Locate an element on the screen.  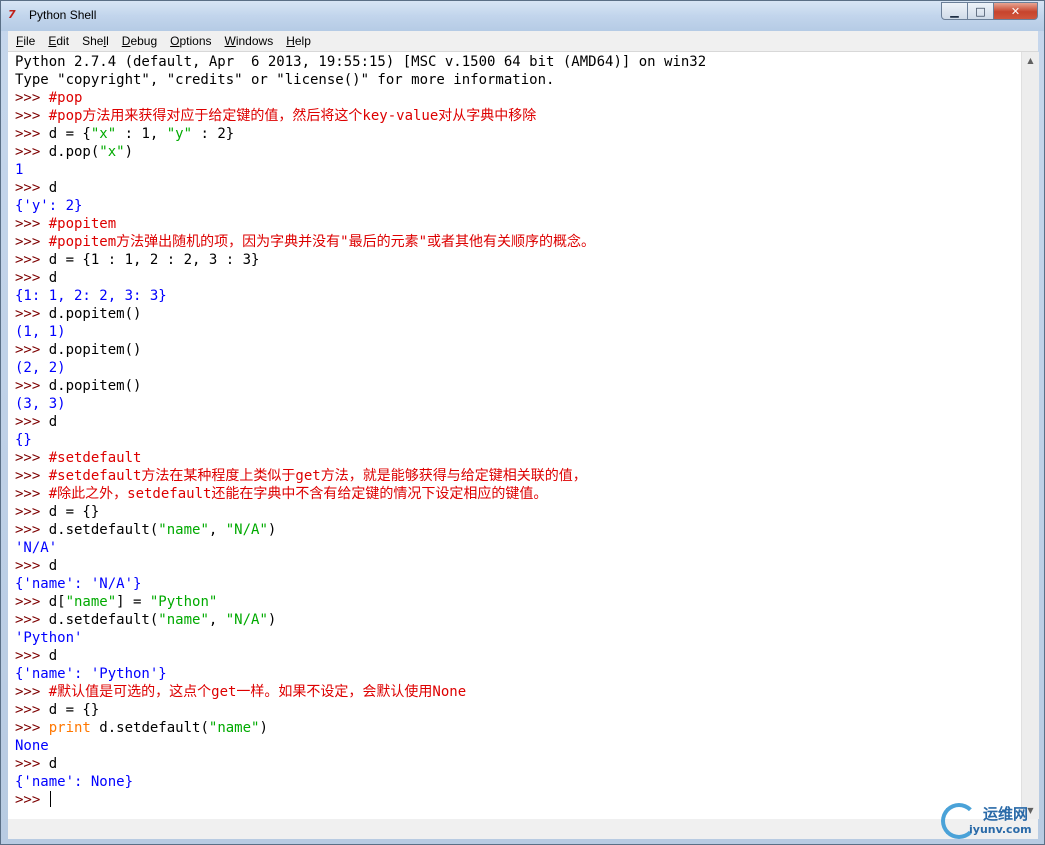
title-bar: 7 Python Shell ▁ □ ✕ is located at coordinates (522, 16).